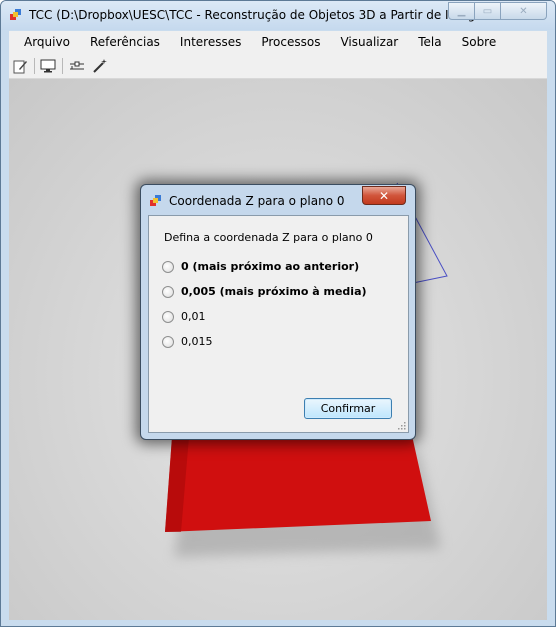 Image resolution: width=556 pixels, height=627 pixels. I want to click on monitor-icon, so click(48, 66).